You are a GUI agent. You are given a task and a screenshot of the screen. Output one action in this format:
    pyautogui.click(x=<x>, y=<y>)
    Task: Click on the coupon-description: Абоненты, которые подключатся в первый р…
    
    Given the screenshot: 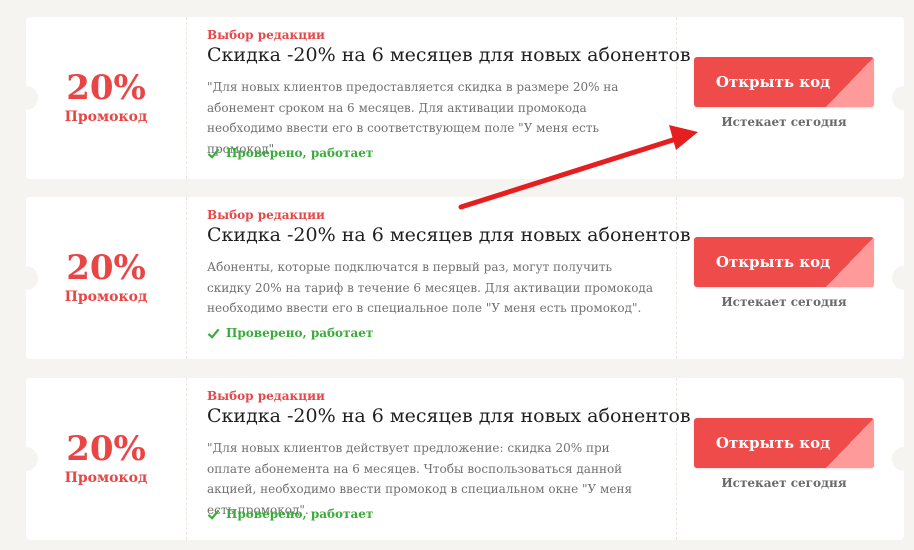 What is the action you would take?
    pyautogui.click(x=430, y=287)
    